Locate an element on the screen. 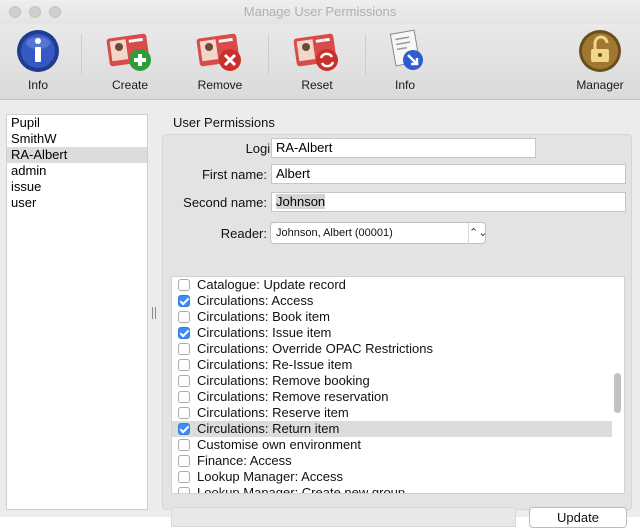 This screenshot has width=640, height=528. user-card-reset-icon is located at coordinates (315, 52).